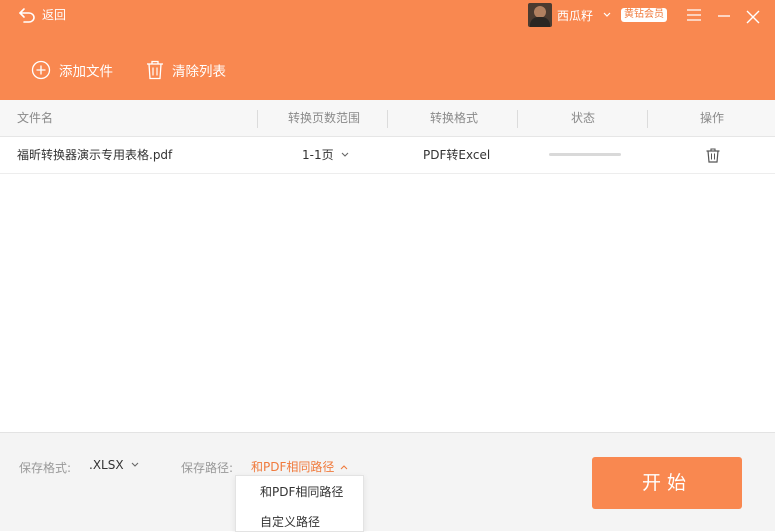 Image resolution: width=775 pixels, height=532 pixels. Describe the element at coordinates (45, 468) in the screenshot. I see `save-format-label: 保存格式:` at that location.